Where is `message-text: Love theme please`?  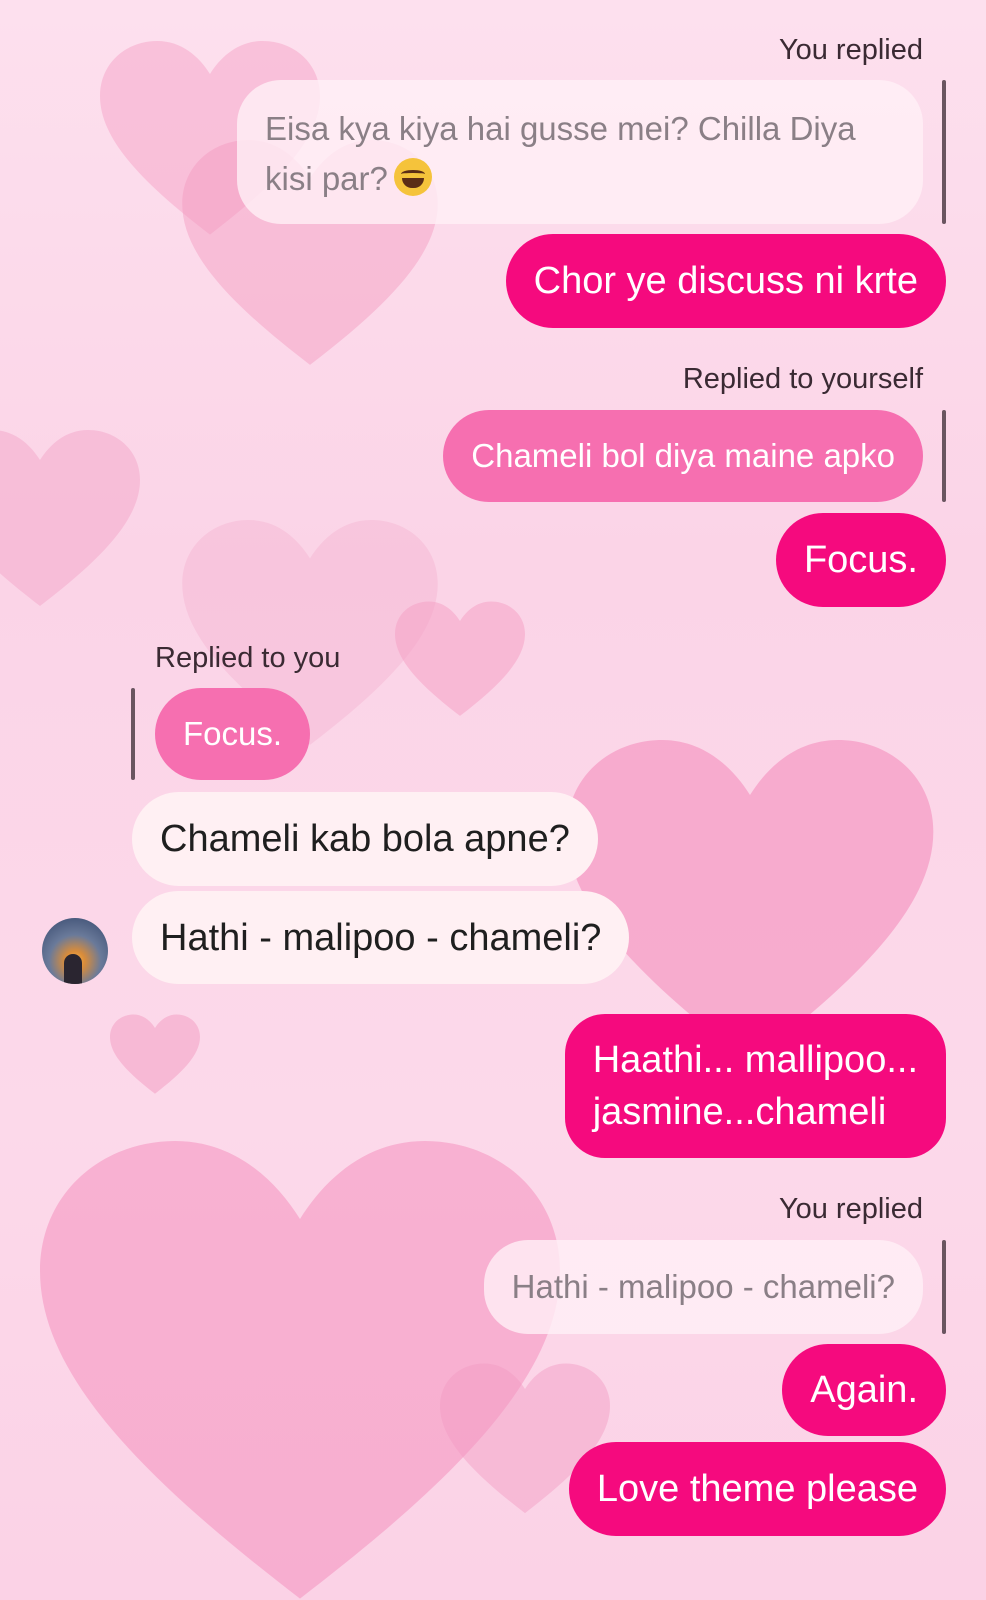
message-text: Love theme please is located at coordinates (757, 1489).